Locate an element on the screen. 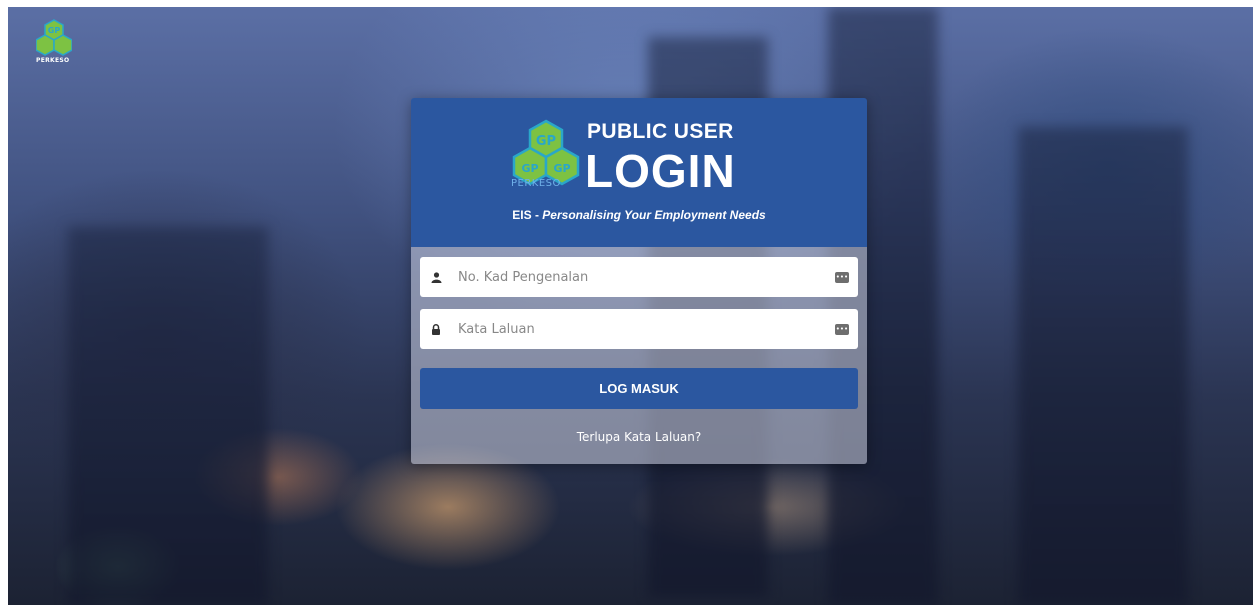  id-field: ••• is located at coordinates (639, 277).